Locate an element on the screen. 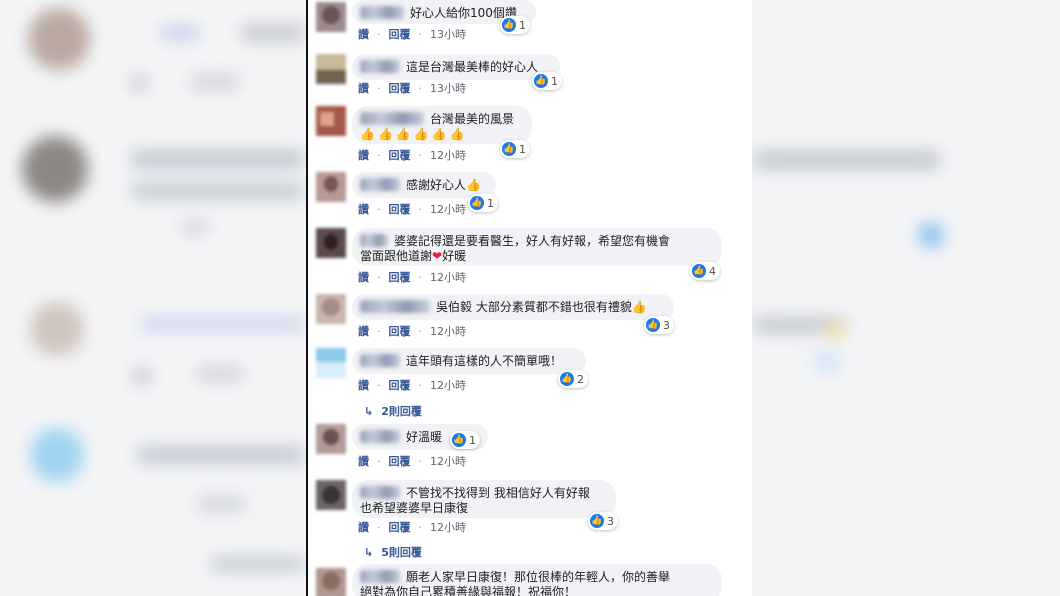 This screenshot has height=596, width=1060. comment-text: 願老人家早日康復！那位很棒的年輕人，你的善舉 is located at coordinates (538, 577).